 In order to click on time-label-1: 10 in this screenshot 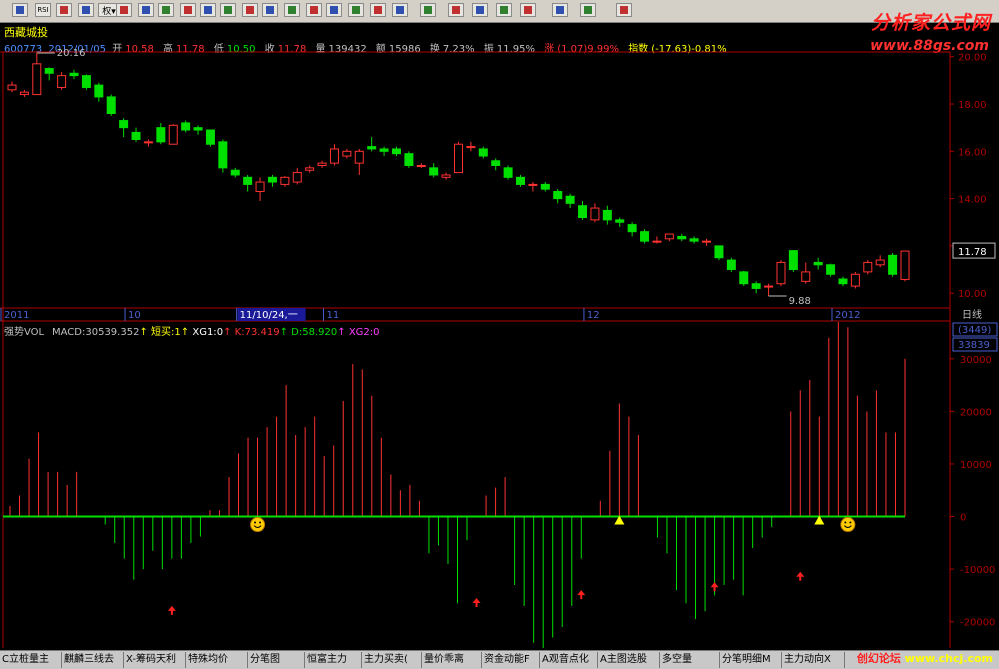, I will do `click(134, 315)`.